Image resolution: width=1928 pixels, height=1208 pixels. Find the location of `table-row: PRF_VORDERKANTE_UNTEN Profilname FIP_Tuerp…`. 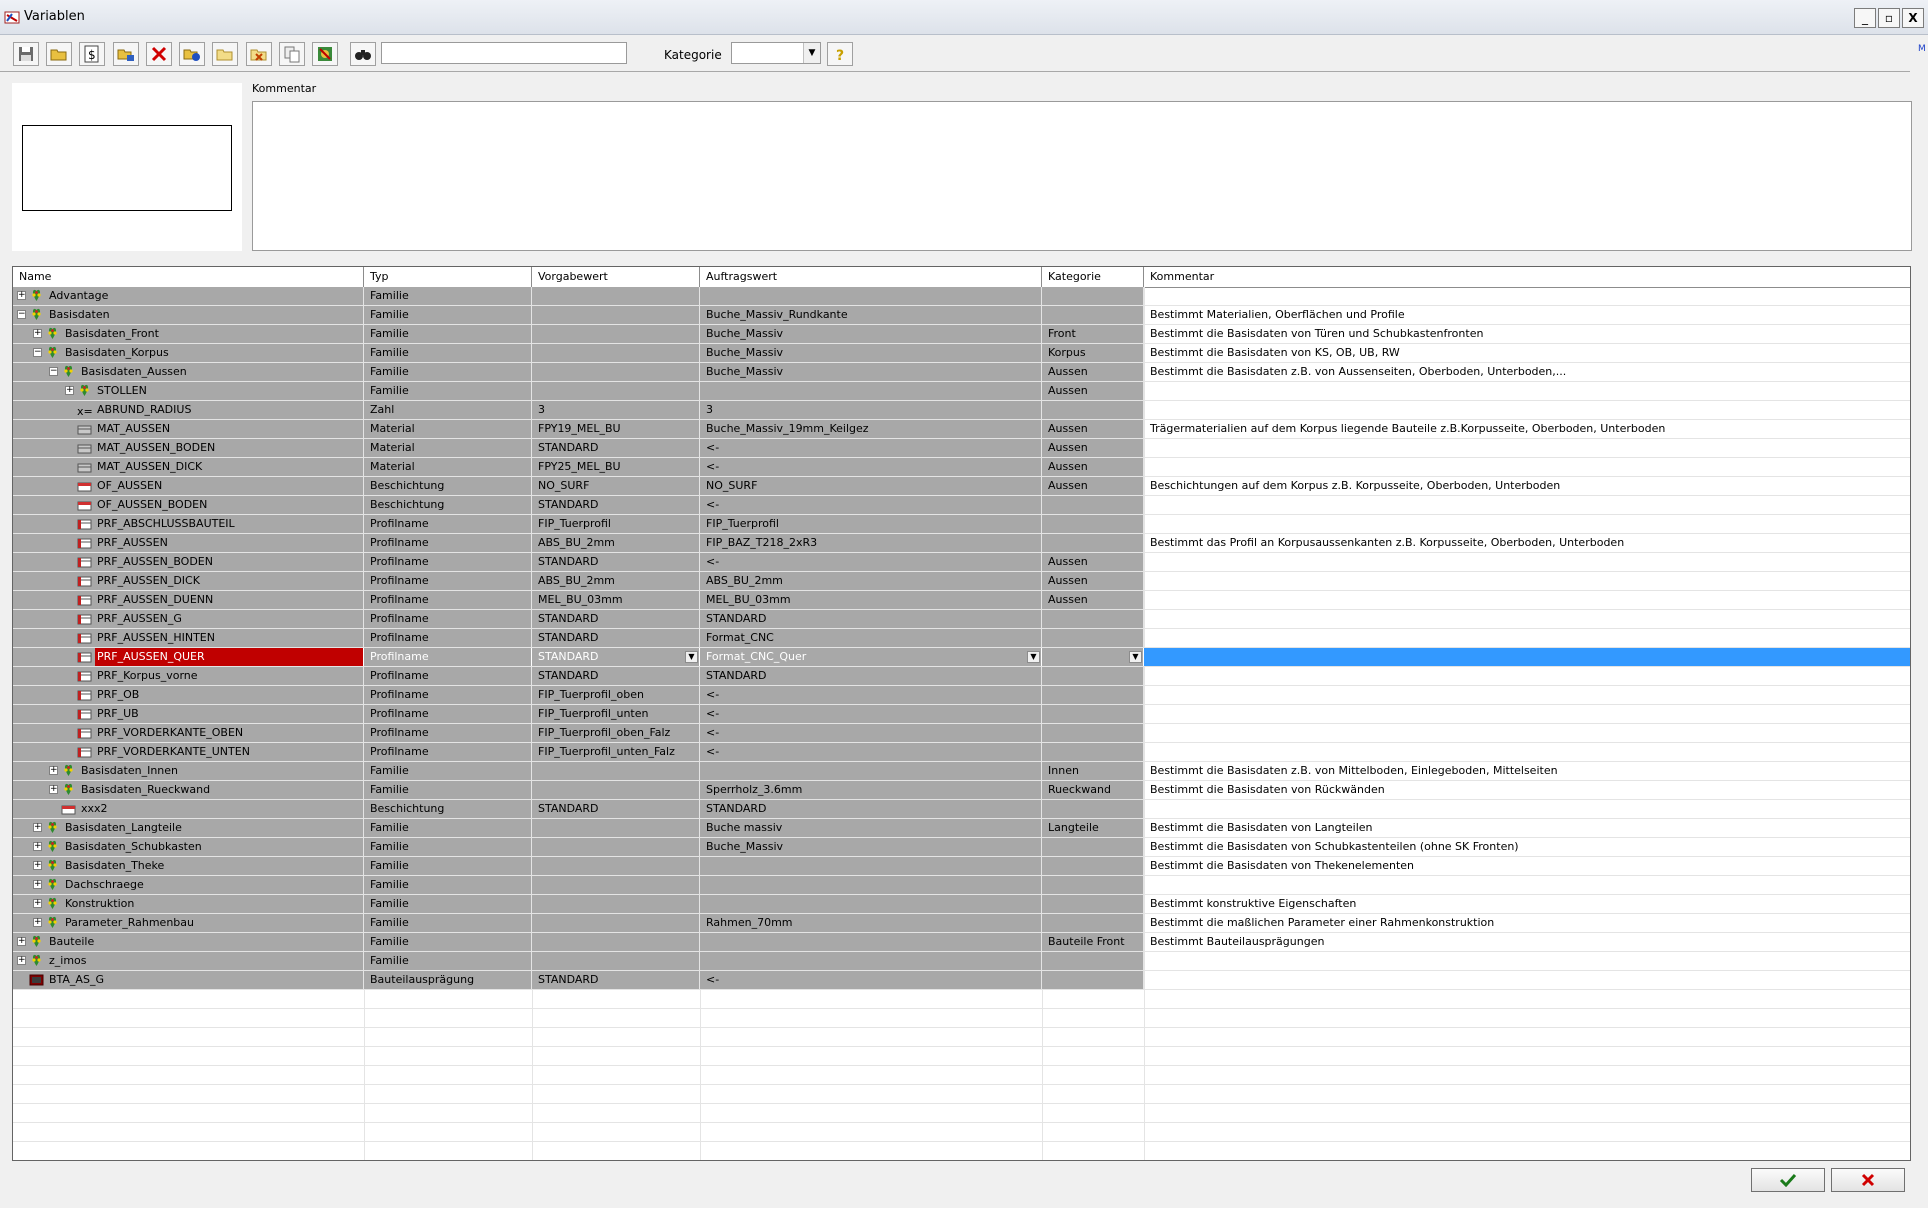

table-row: PRF_VORDERKANTE_UNTEN Profilname FIP_Tuerp… is located at coordinates (961, 752).